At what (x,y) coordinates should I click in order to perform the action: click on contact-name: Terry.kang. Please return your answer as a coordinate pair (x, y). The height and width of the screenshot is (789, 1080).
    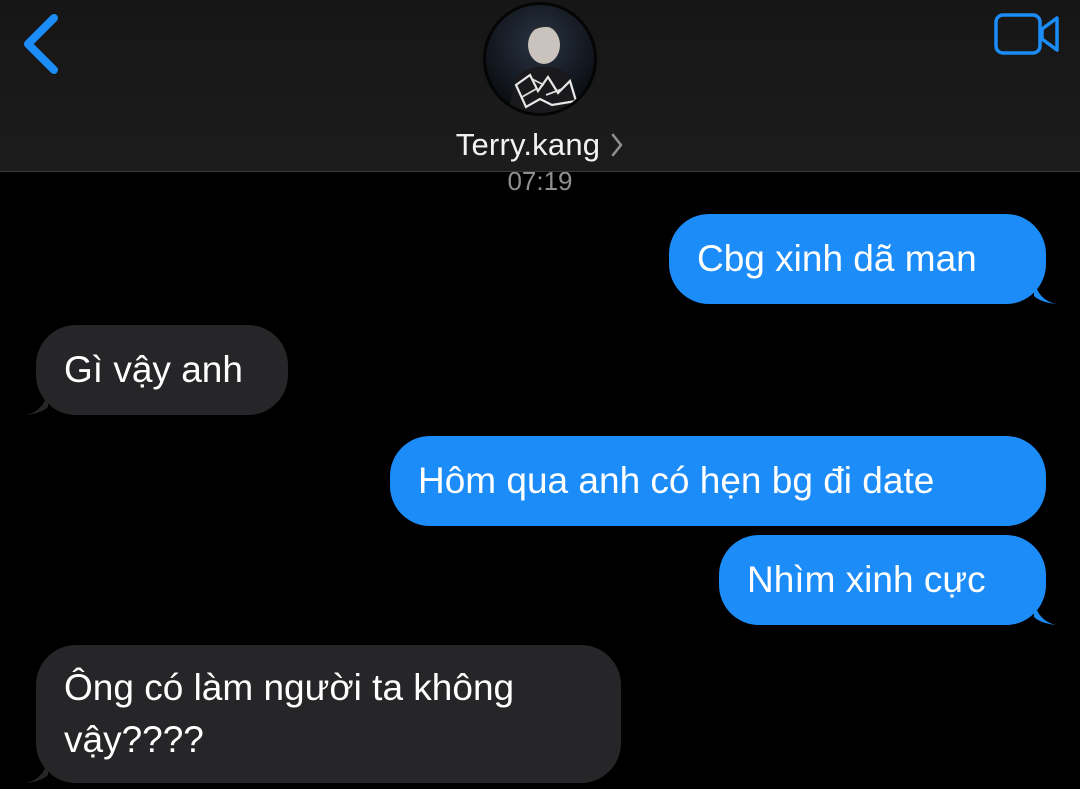
    Looking at the image, I should click on (528, 144).